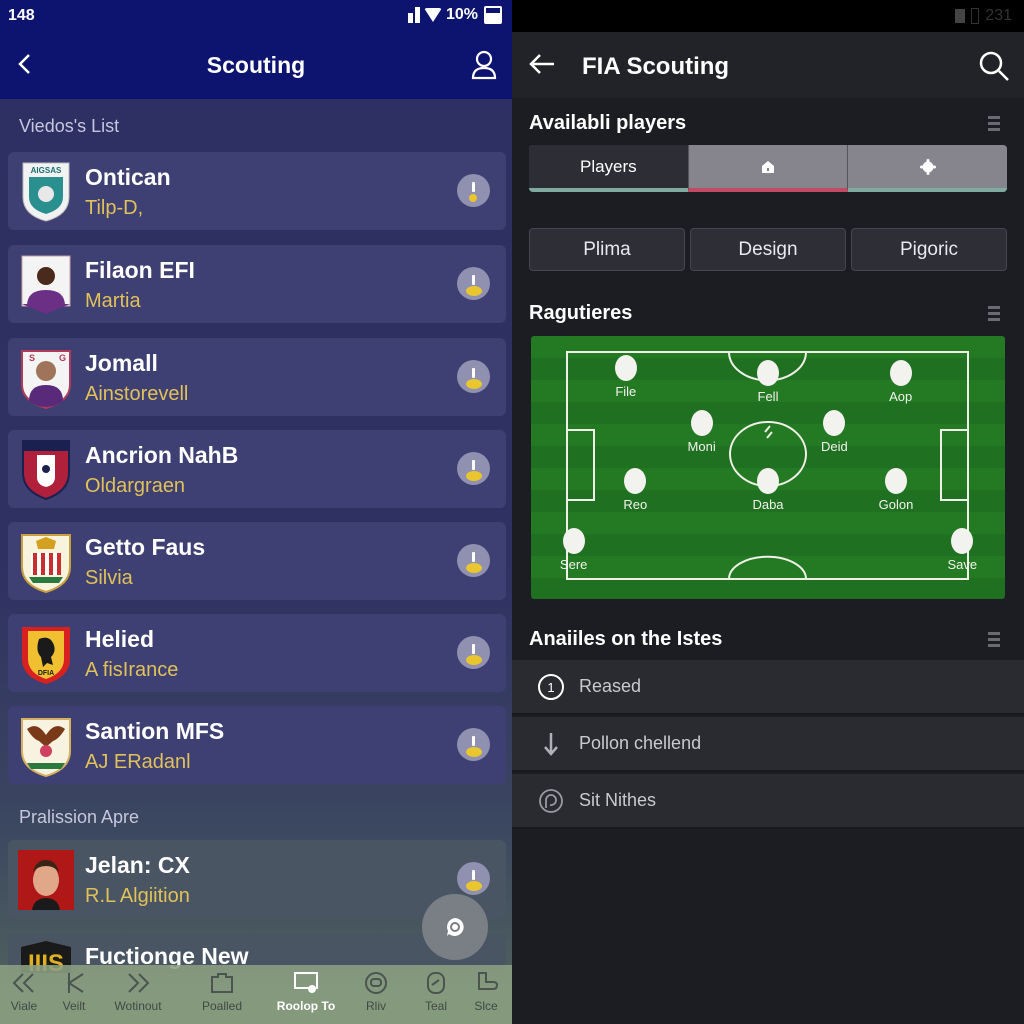 This screenshot has height=1024, width=1024. What do you see at coordinates (306, 992) in the screenshot?
I see `nav-item-roolop-to: Roolop To` at bounding box center [306, 992].